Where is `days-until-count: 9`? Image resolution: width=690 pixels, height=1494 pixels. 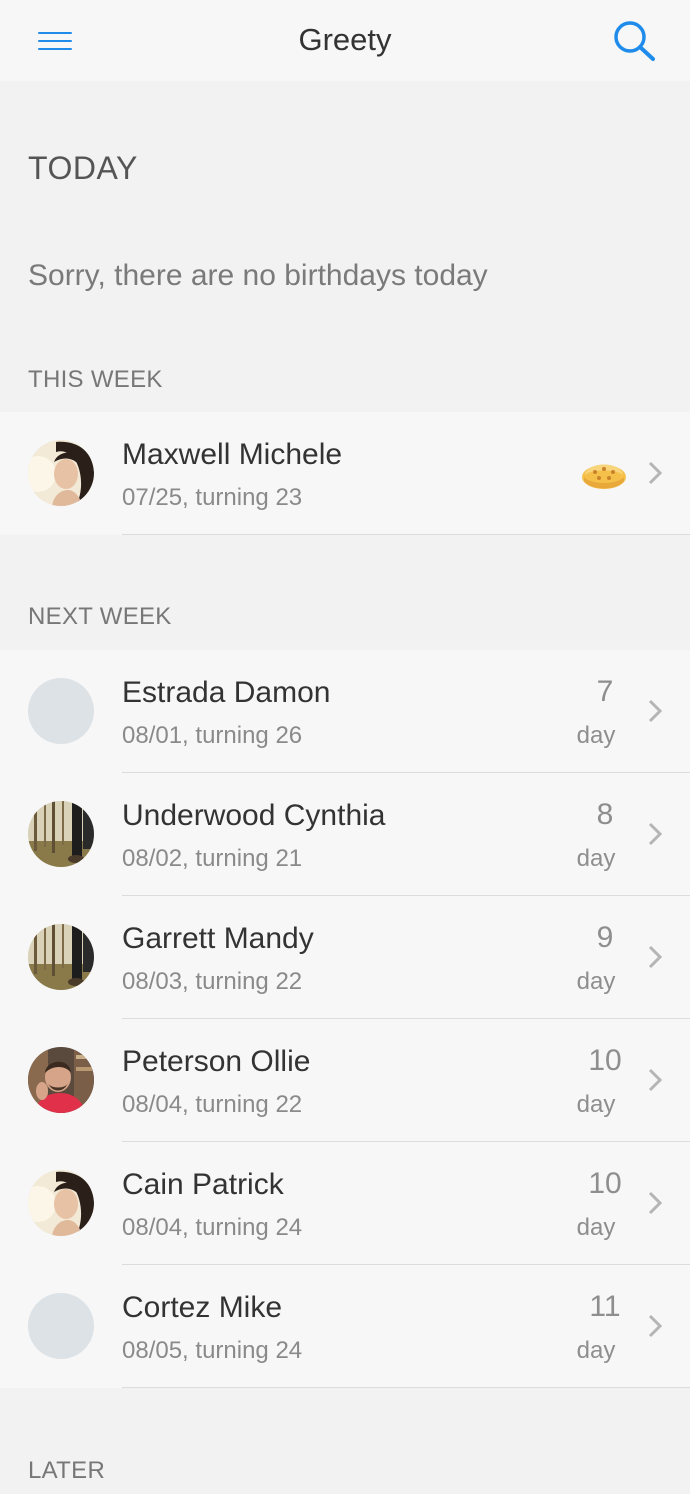 days-until-count: 9 is located at coordinates (605, 937).